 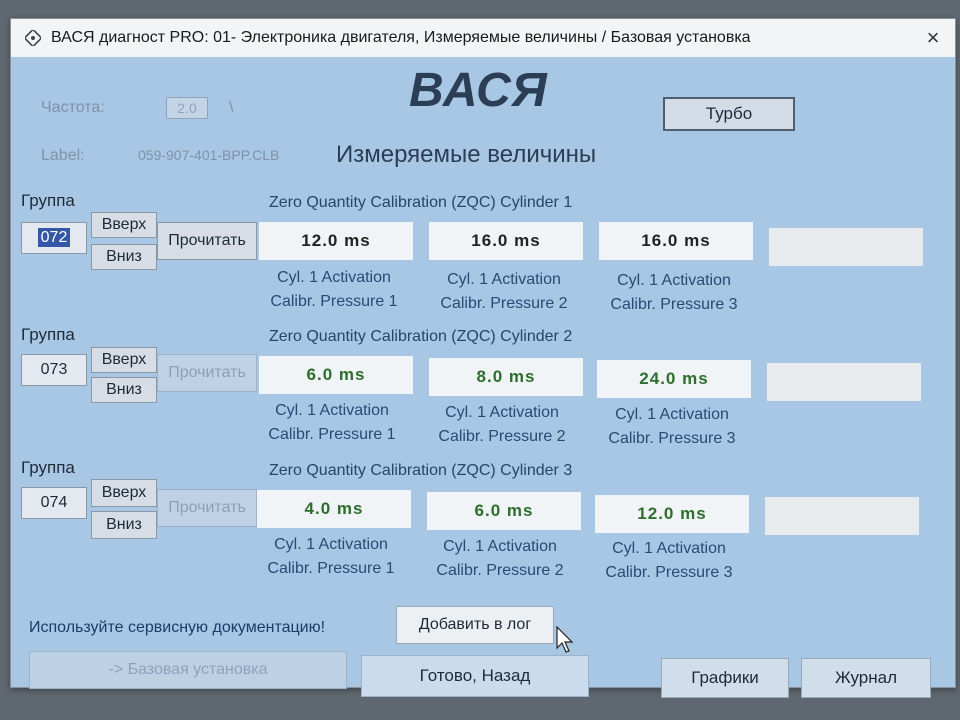 What do you see at coordinates (187, 108) in the screenshot?
I see `frequency-field: 2.0` at bounding box center [187, 108].